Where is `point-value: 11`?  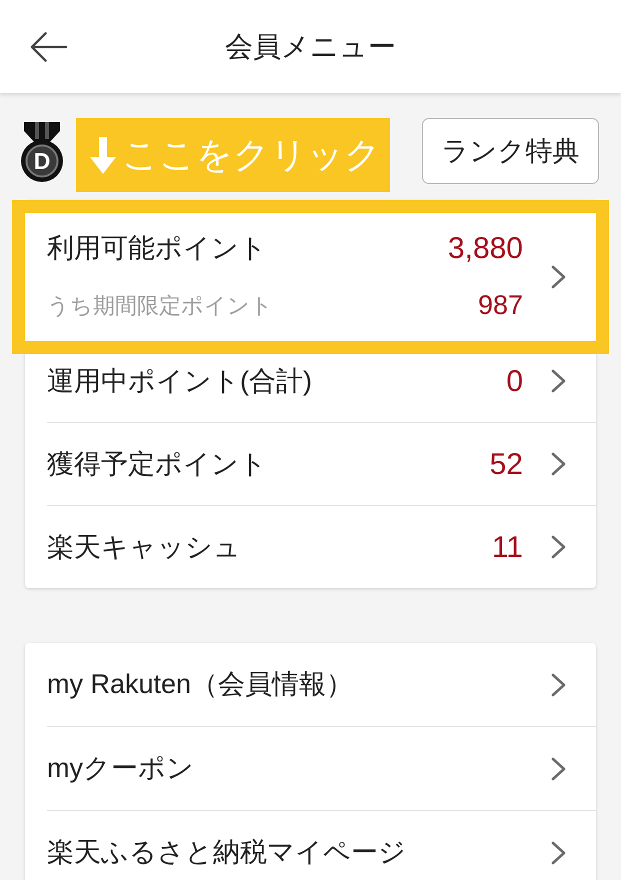 point-value: 11 is located at coordinates (507, 548).